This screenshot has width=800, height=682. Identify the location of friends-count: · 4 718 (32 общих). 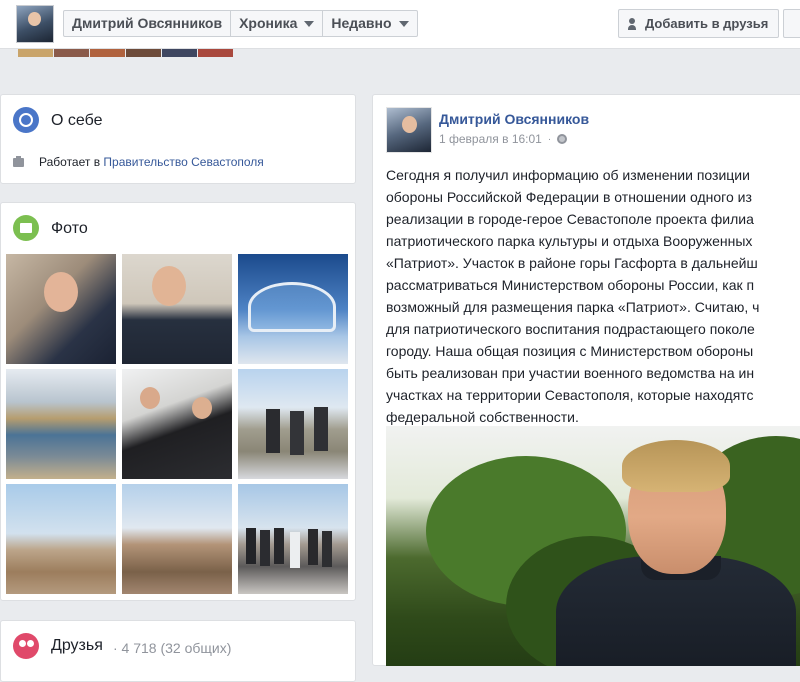
(172, 648).